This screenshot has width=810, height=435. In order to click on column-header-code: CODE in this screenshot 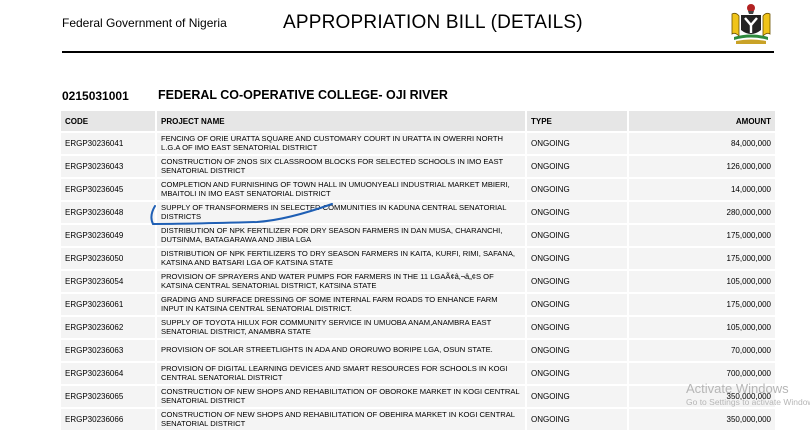, I will do `click(108, 121)`.